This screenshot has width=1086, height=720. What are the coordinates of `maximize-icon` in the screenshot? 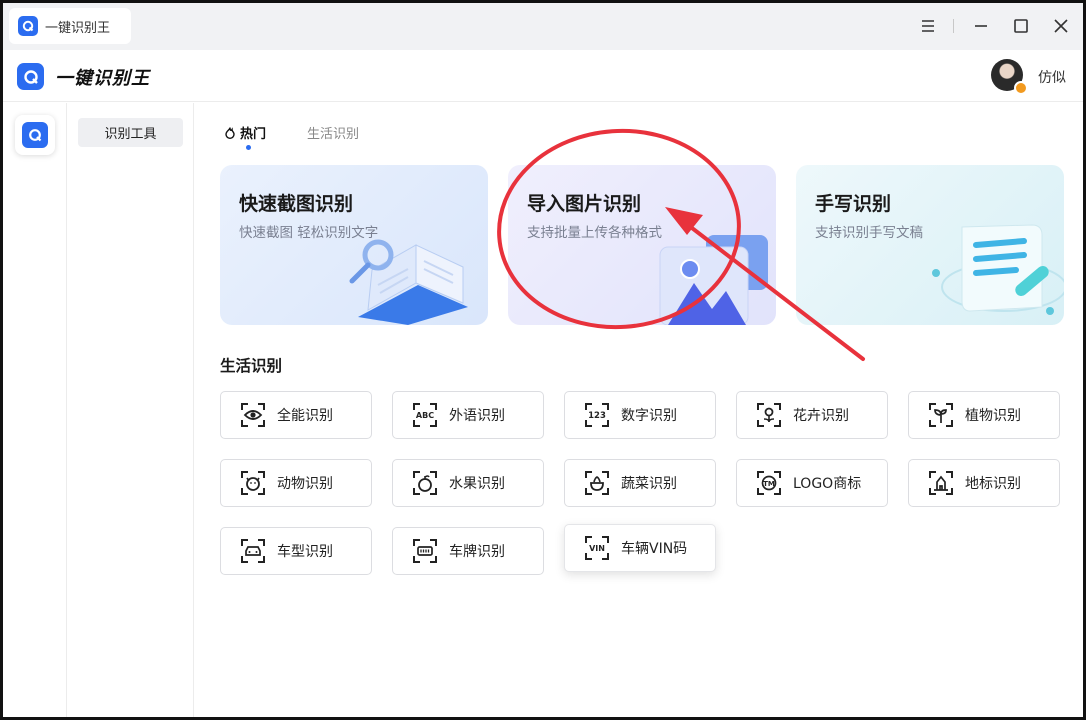 It's located at (1021, 26).